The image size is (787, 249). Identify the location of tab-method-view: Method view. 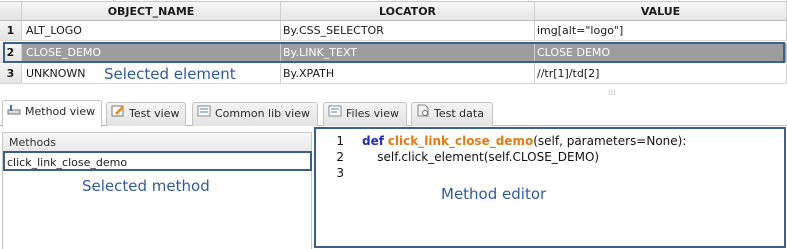
(52, 113).